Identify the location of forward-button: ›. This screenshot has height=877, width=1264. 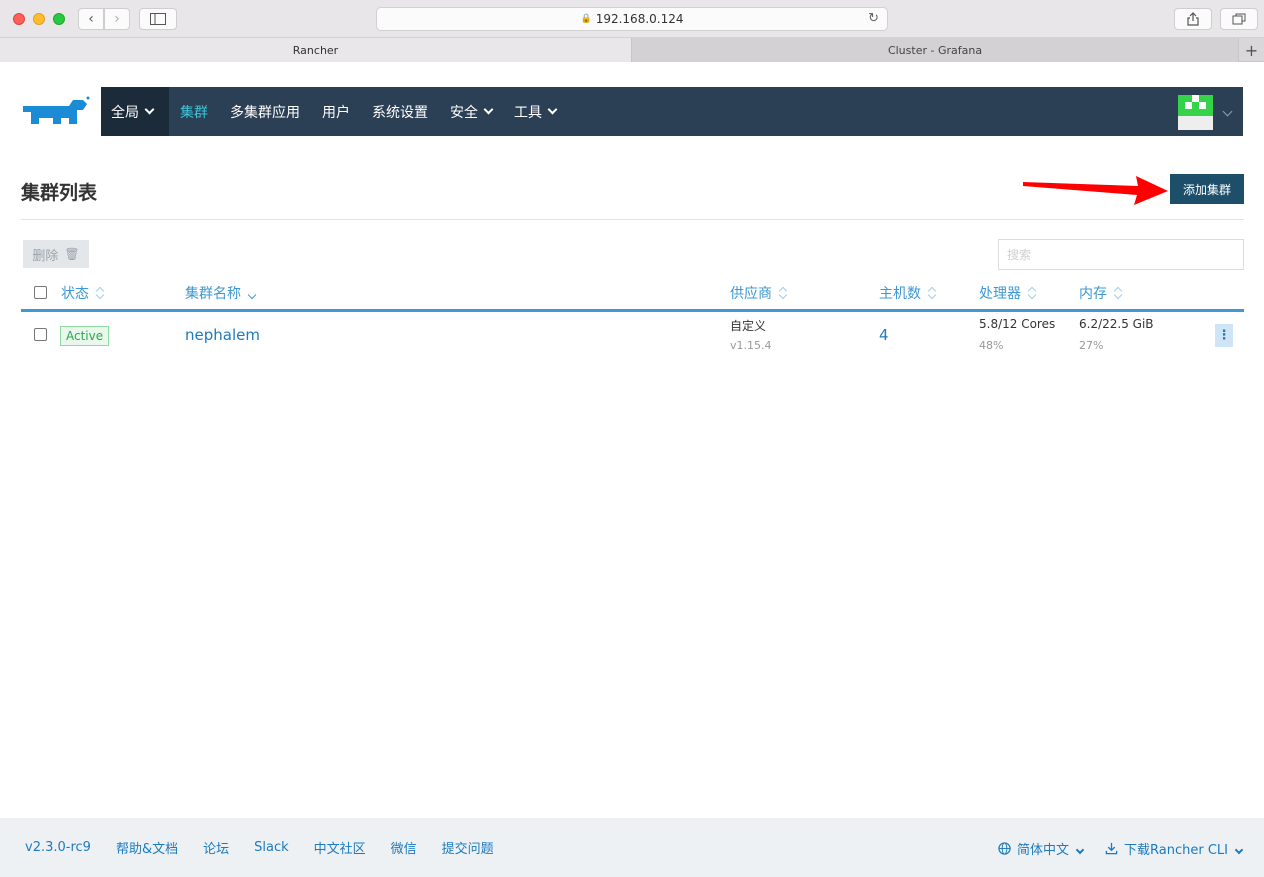
(117, 19).